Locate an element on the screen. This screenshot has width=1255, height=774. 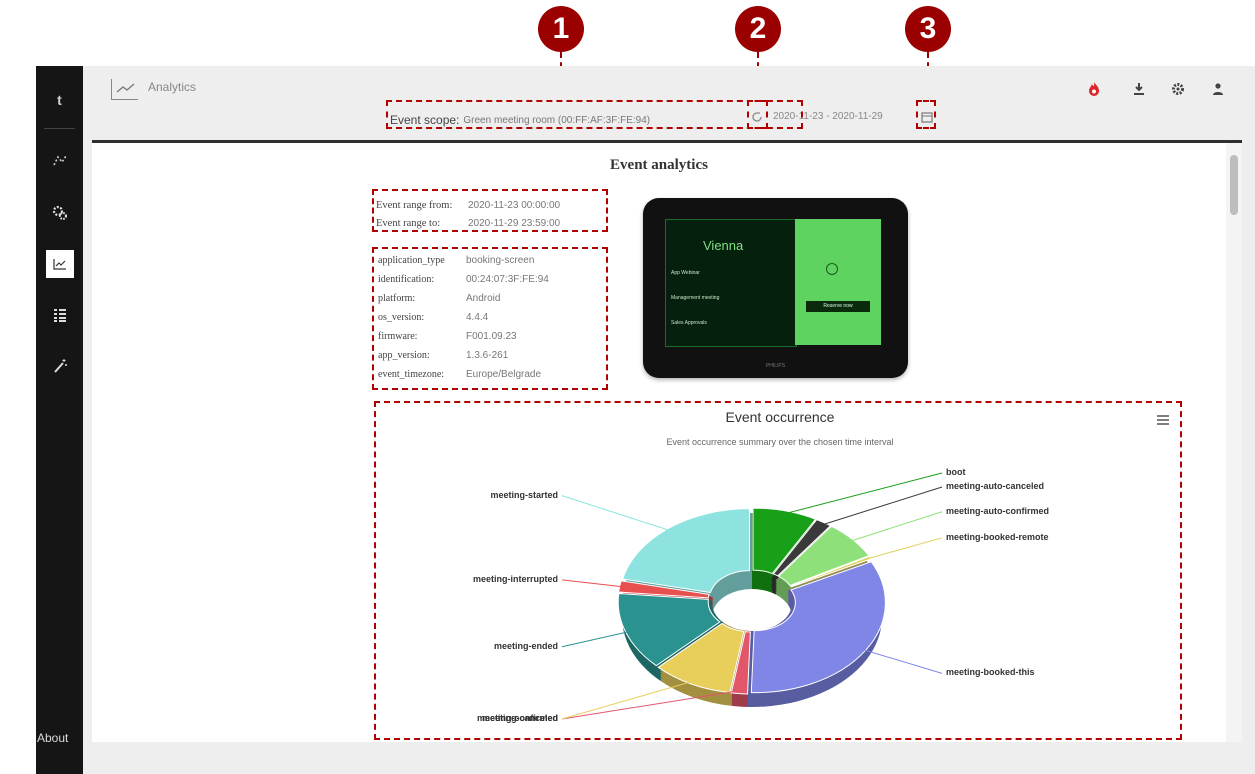
gears-icon is located at coordinates (59, 212).